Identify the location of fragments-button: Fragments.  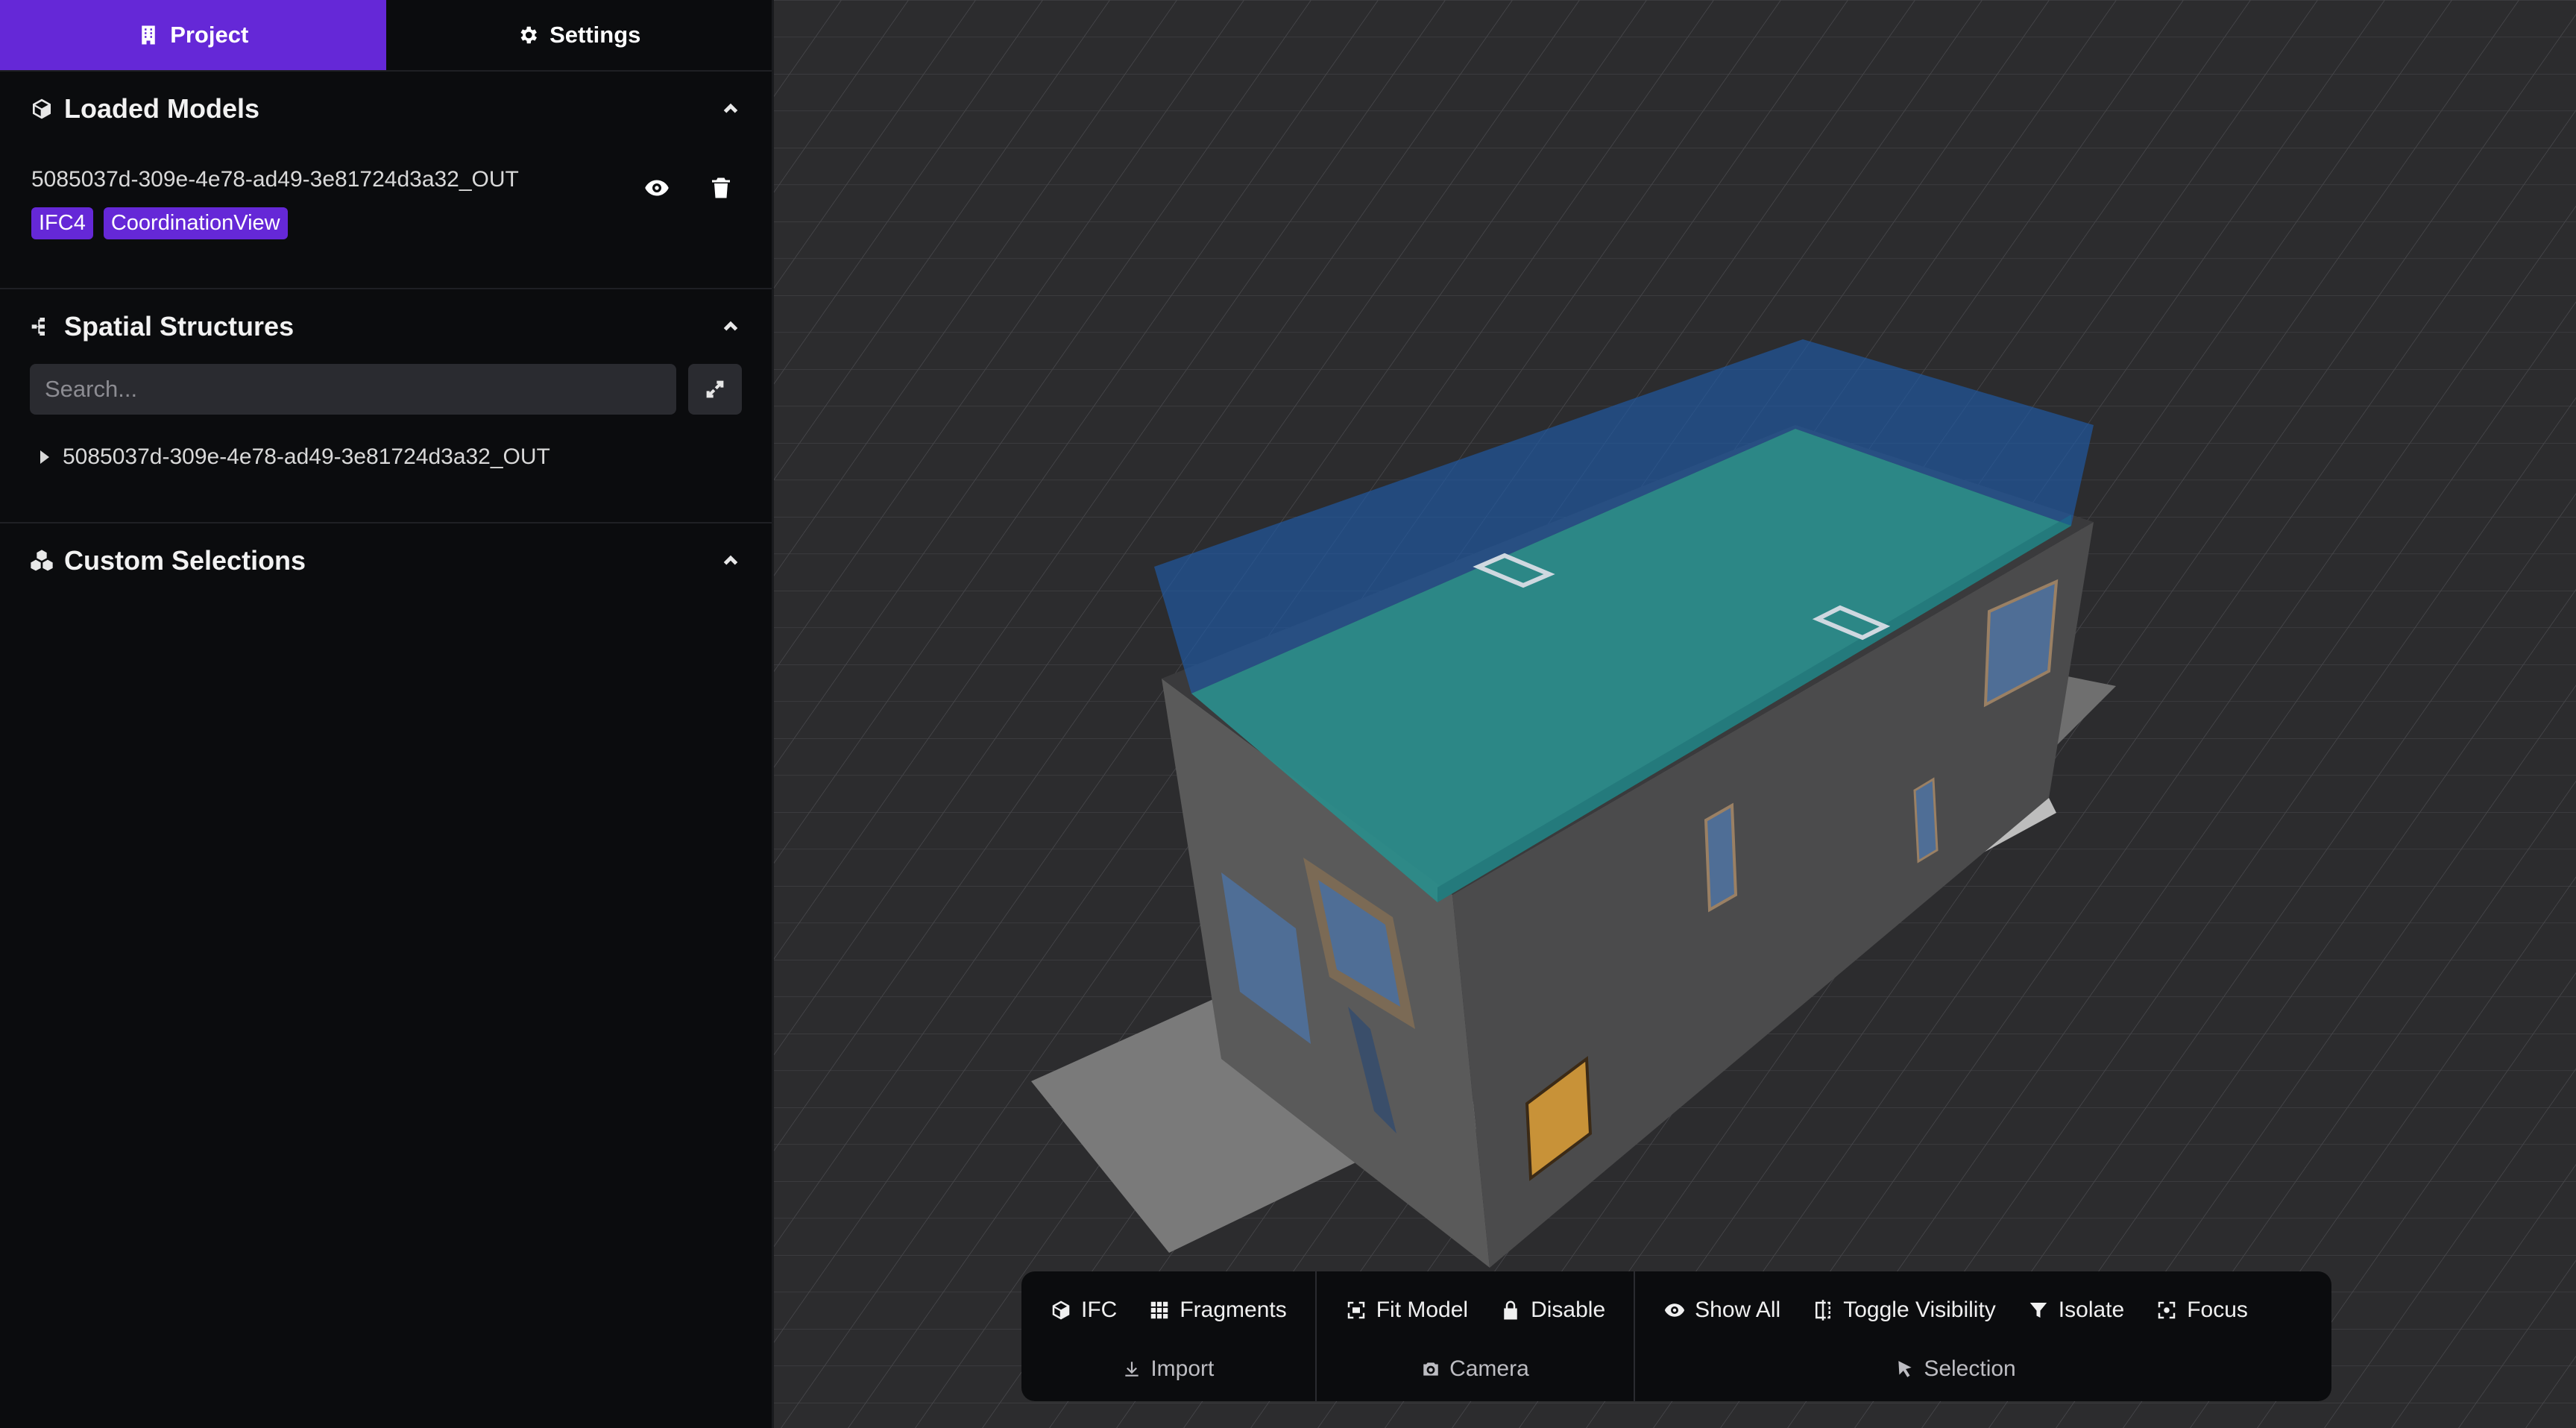
(1217, 1310).